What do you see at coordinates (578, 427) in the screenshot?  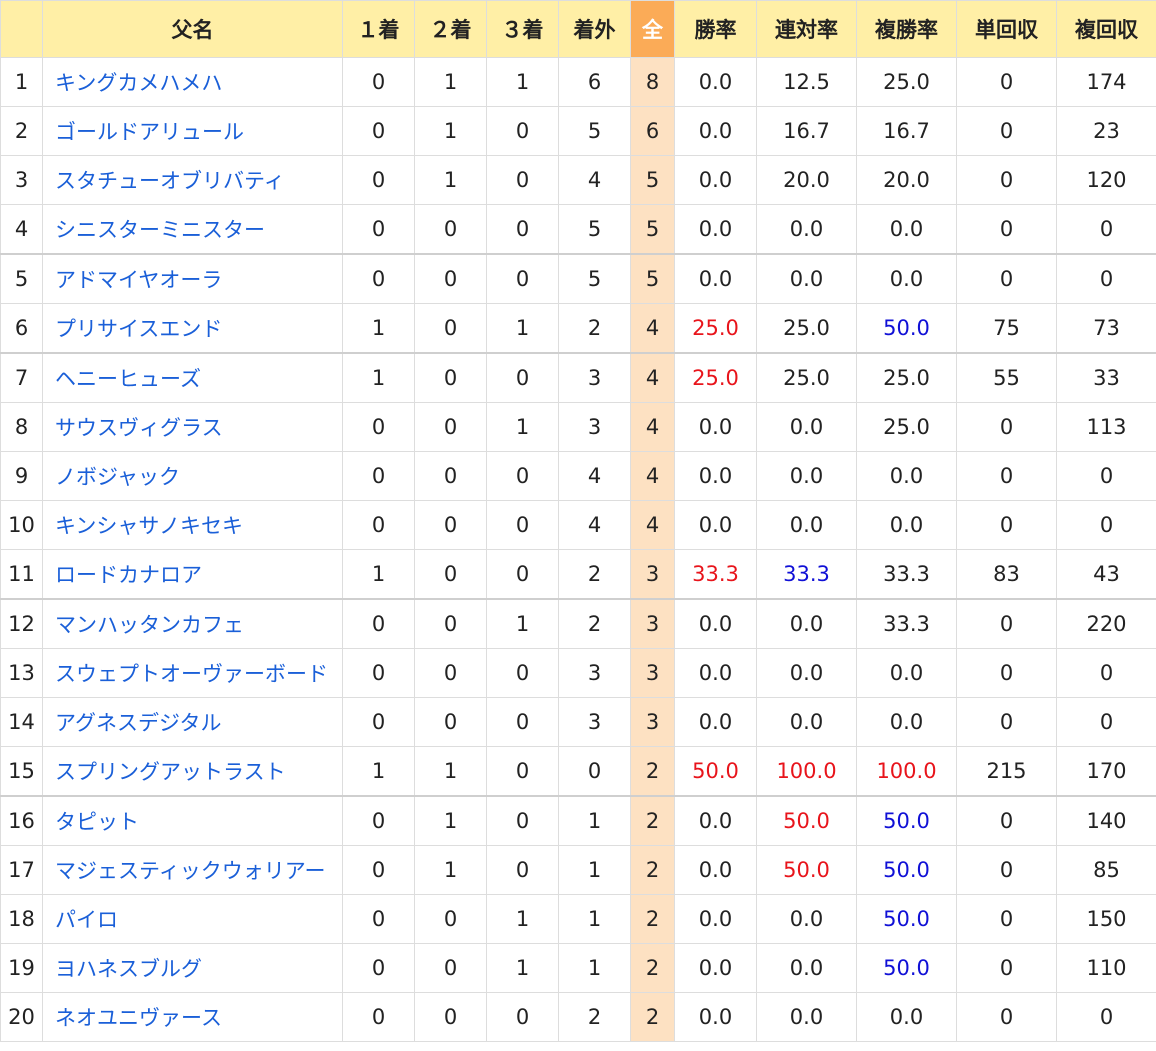 I see `table-row: 8 サウスヴィグラス 0 0 1 3 4 0.0 0.0 25.0 0 113` at bounding box center [578, 427].